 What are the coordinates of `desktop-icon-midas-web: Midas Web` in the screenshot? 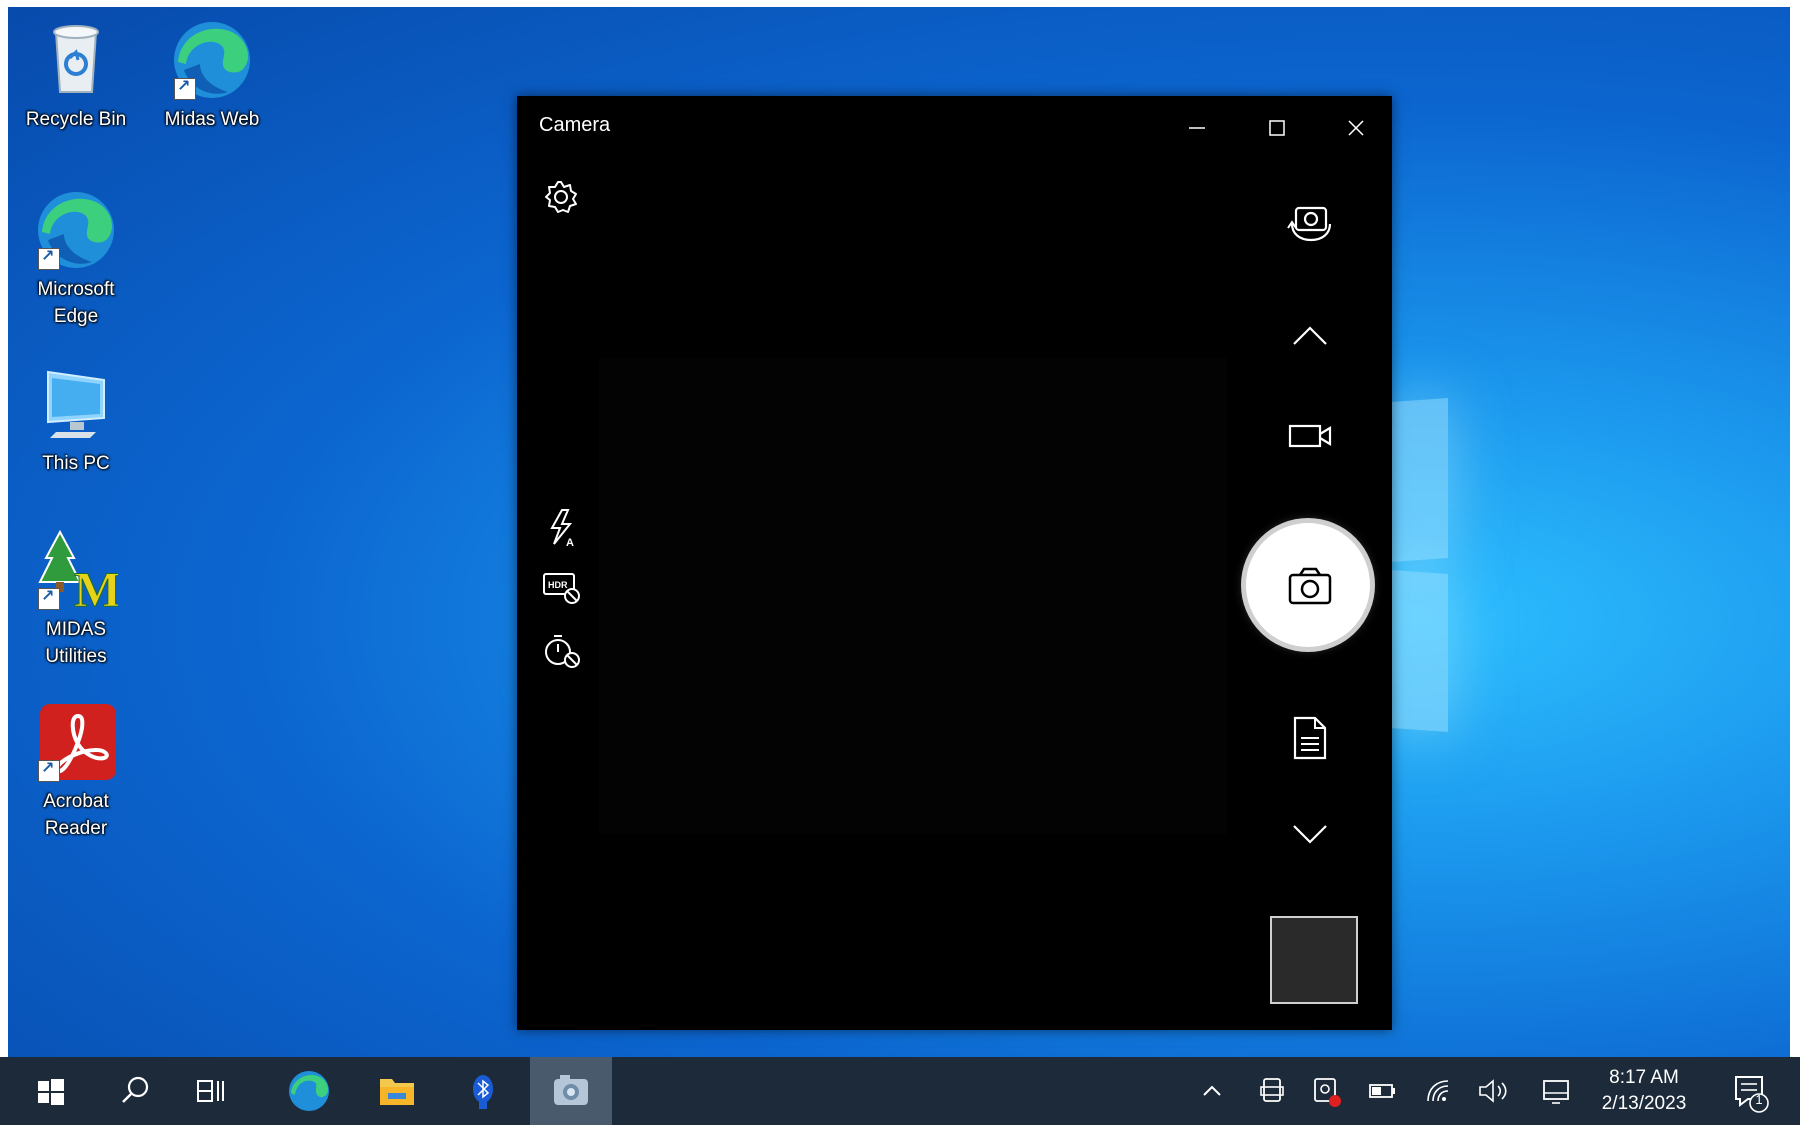 It's located at (212, 75).